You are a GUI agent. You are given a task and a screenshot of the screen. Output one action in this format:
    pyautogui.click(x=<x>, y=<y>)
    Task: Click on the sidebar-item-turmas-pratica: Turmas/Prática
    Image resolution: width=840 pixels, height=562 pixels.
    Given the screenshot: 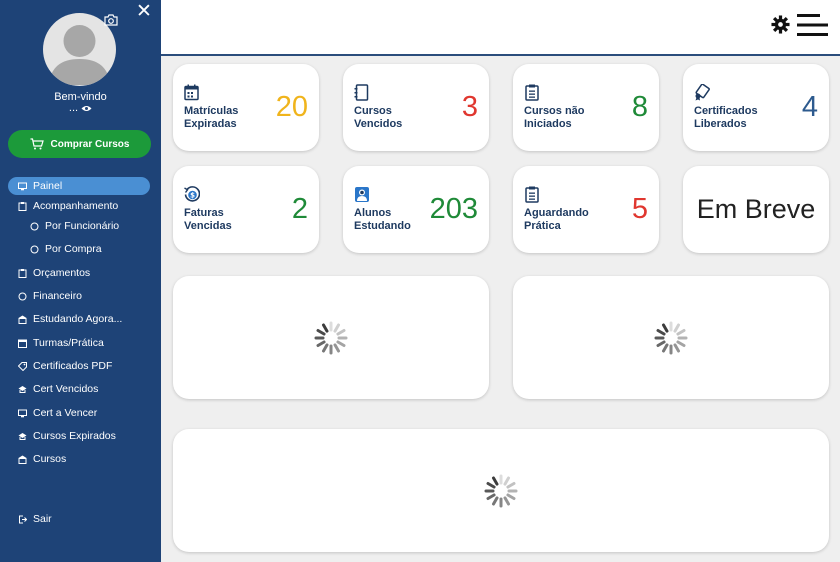 What is the action you would take?
    pyautogui.click(x=79, y=343)
    